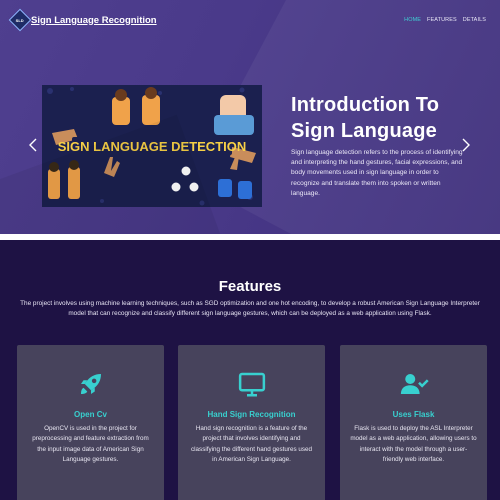  Describe the element at coordinates (90, 384) in the screenshot. I see `rocket-icon` at that location.